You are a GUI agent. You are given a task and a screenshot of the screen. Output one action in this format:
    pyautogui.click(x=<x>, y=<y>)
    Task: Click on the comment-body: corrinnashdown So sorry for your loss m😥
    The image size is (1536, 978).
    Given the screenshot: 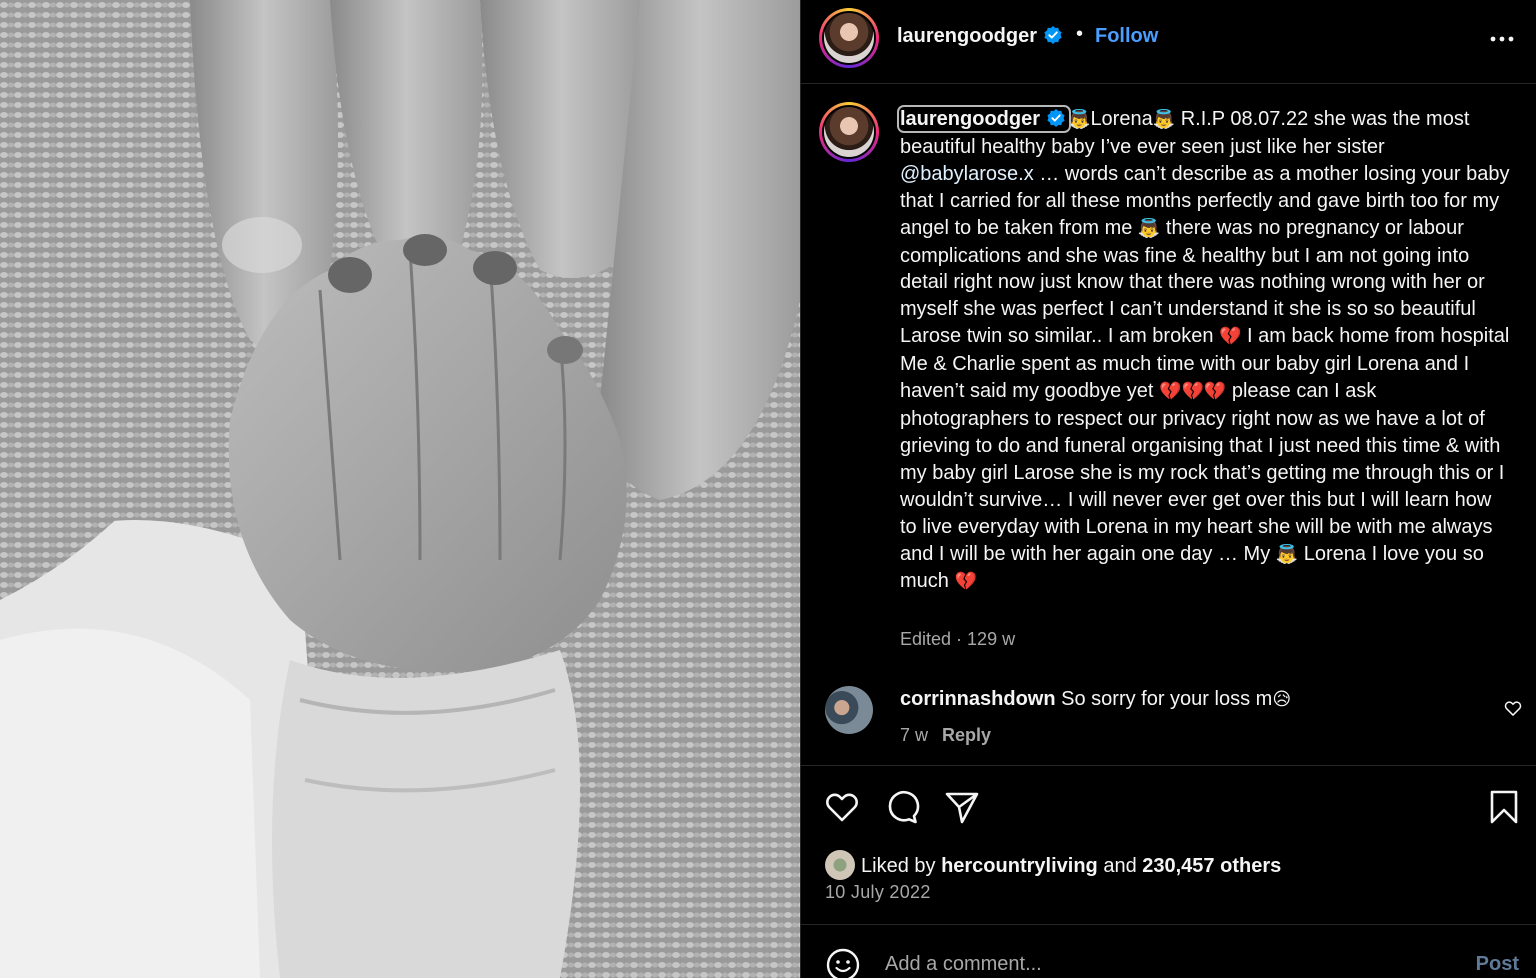 What is the action you would take?
    pyautogui.click(x=1095, y=699)
    